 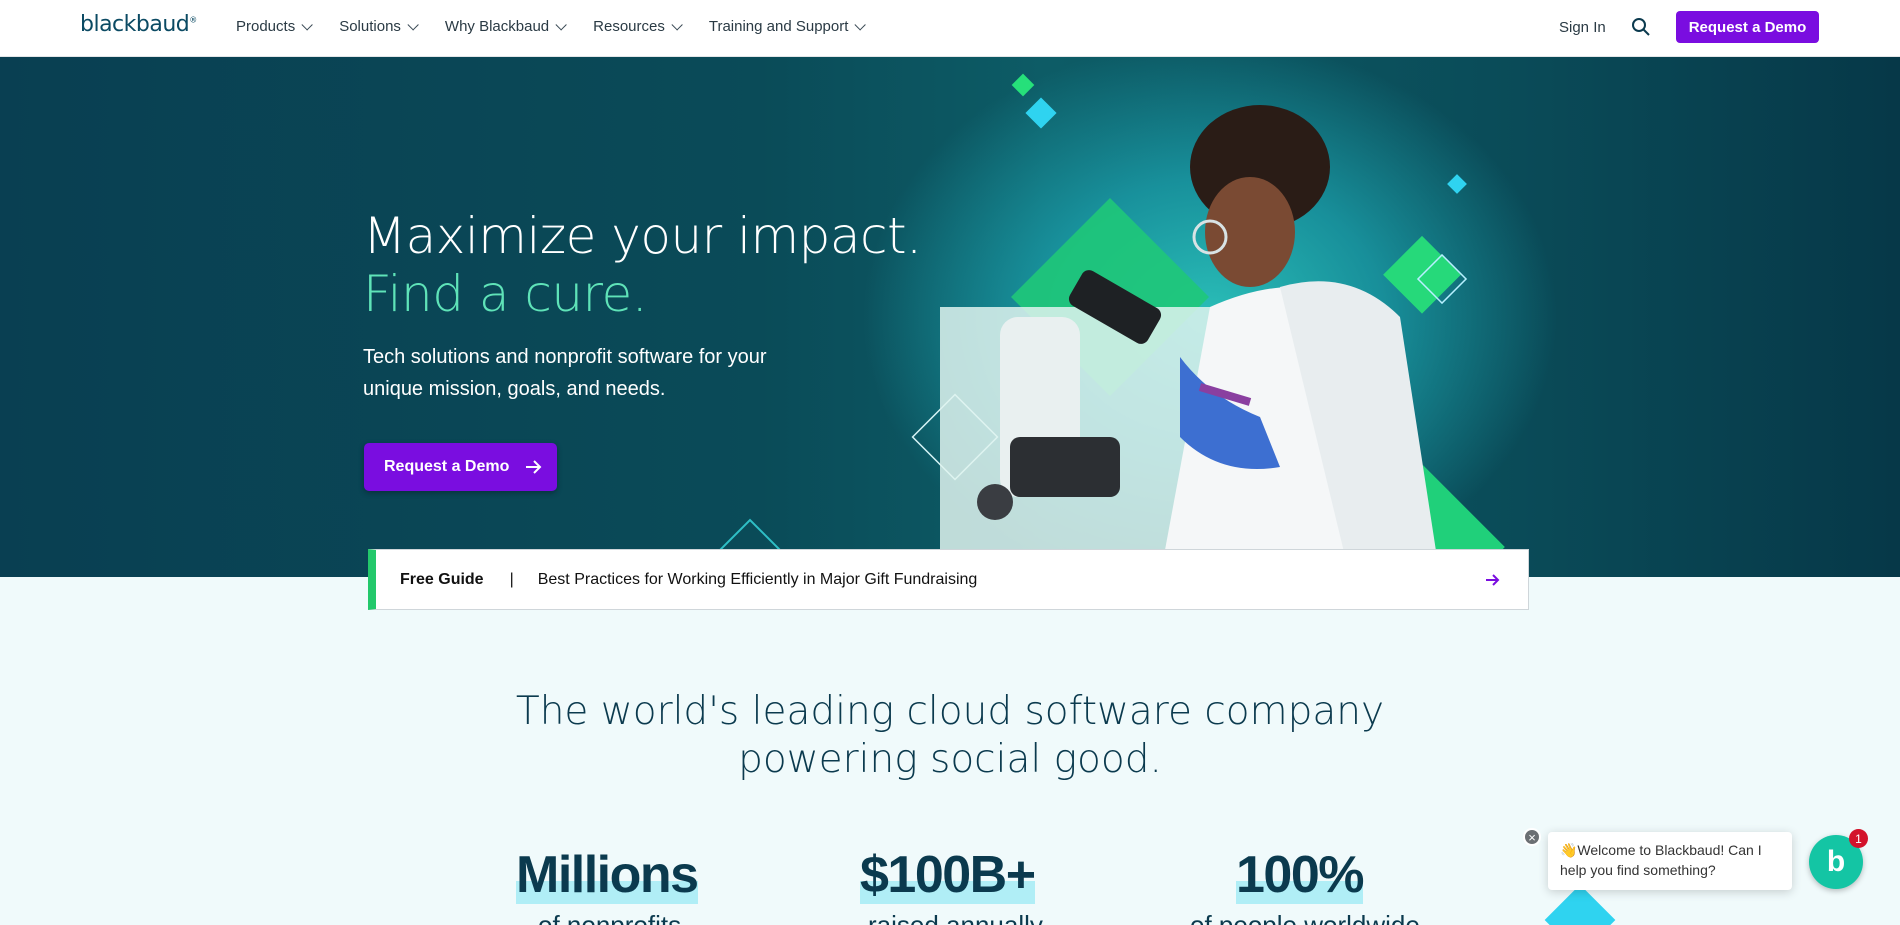 I want to click on stat-caption: of people worldwide, so click(x=1305, y=917).